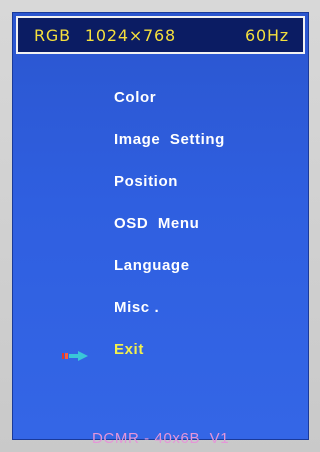 The width and height of the screenshot is (320, 452). What do you see at coordinates (267, 35) in the screenshot?
I see `signal-refresh-rate: 60Hz` at bounding box center [267, 35].